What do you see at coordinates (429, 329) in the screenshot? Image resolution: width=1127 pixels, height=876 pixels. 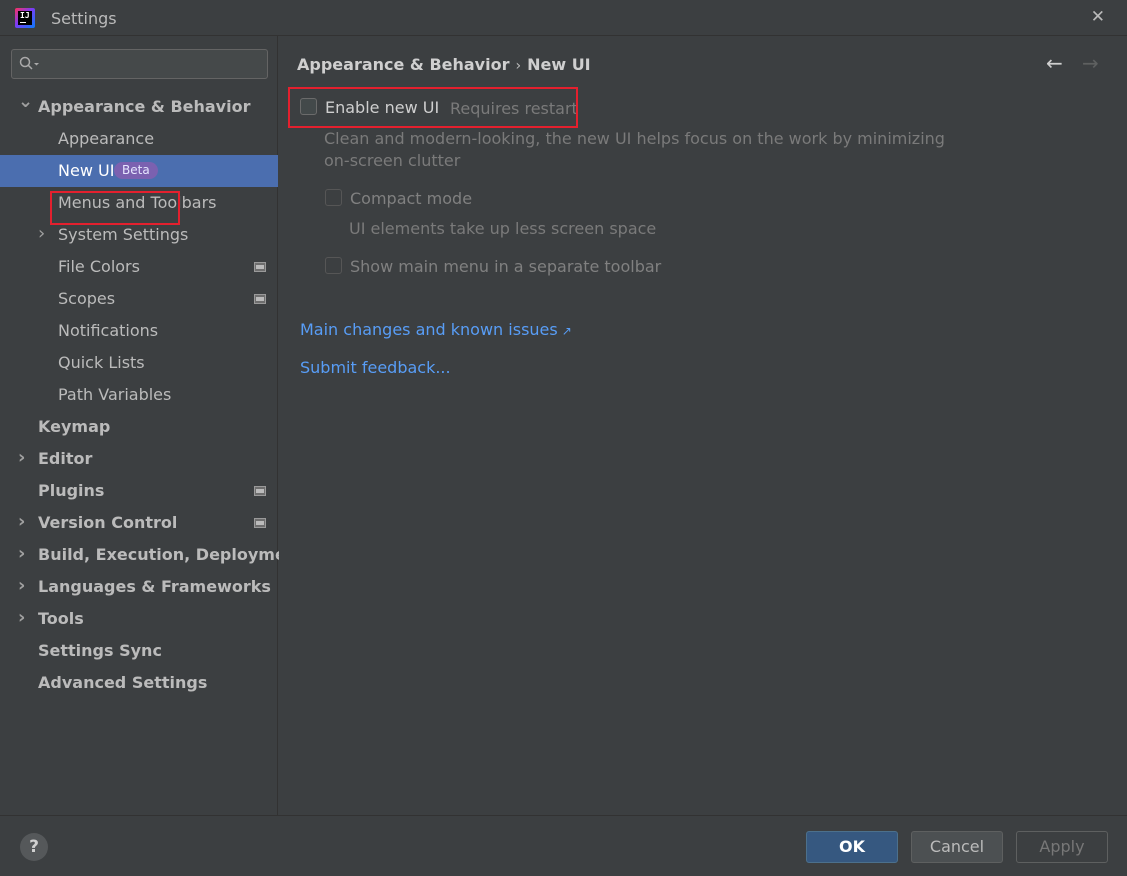 I see `main-changes-link-text: Main changes and known issues` at bounding box center [429, 329].